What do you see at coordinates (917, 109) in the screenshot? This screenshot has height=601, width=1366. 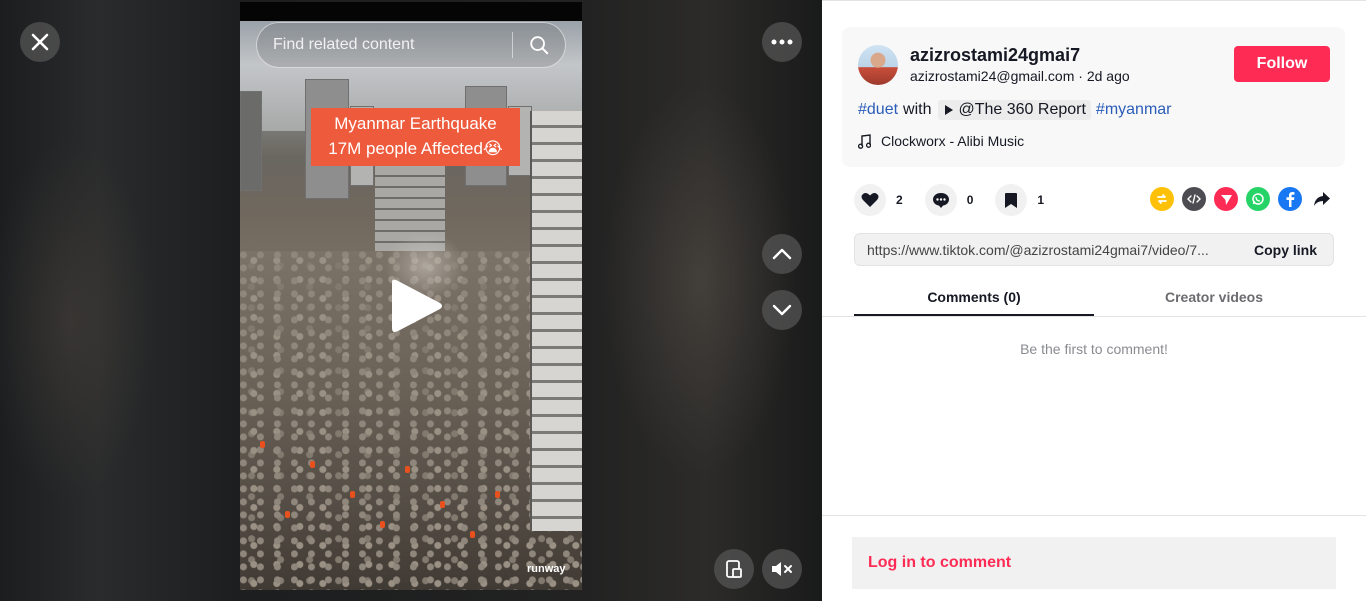 I see `with-text: with` at bounding box center [917, 109].